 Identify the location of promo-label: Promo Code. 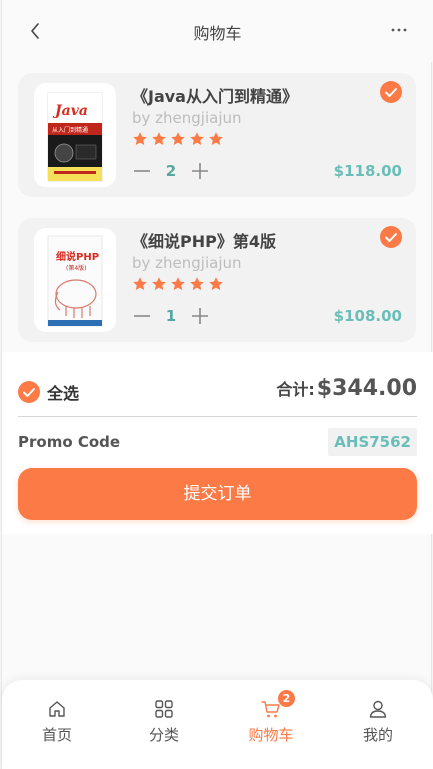
(69, 442).